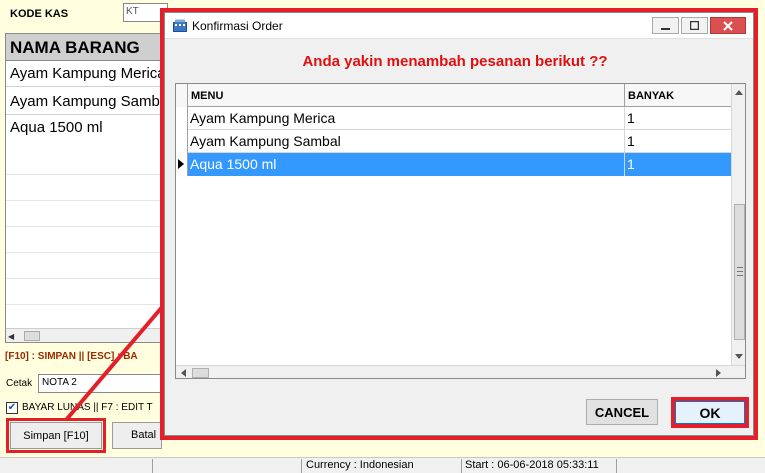  What do you see at coordinates (406, 118) in the screenshot?
I see `cell-menu: Ayam Kampung Merica` at bounding box center [406, 118].